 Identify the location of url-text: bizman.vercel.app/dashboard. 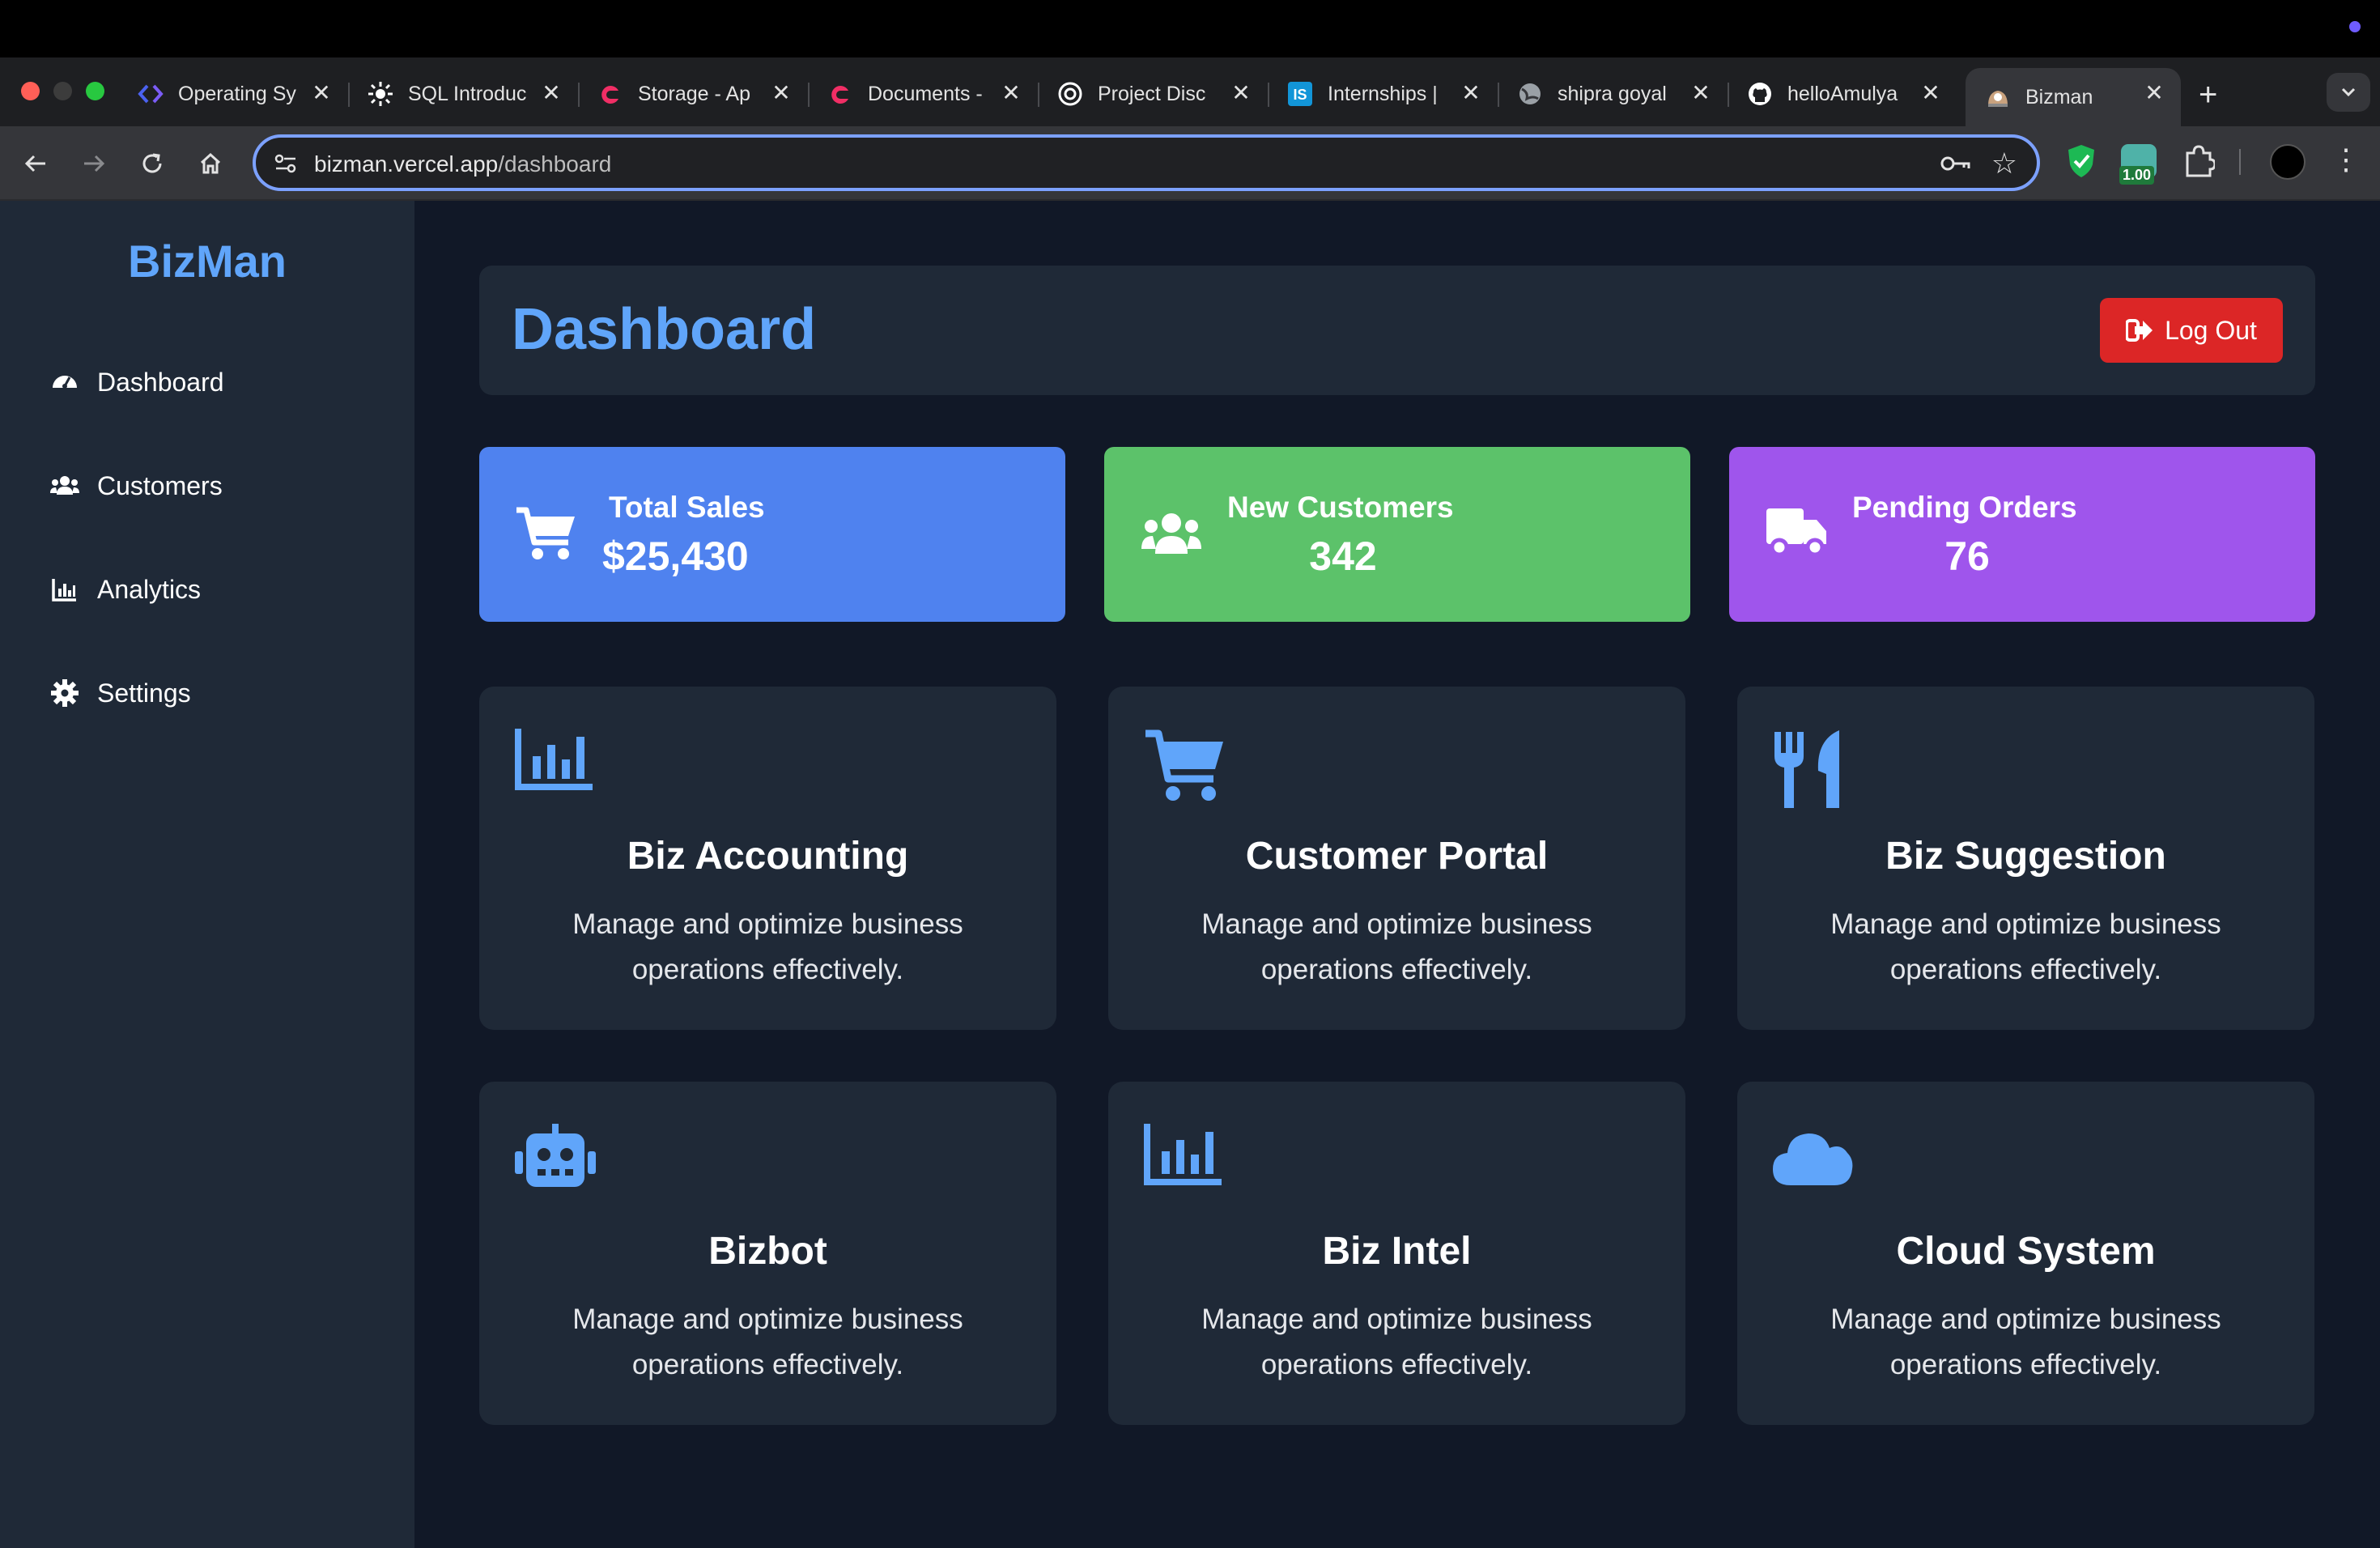
(463, 164).